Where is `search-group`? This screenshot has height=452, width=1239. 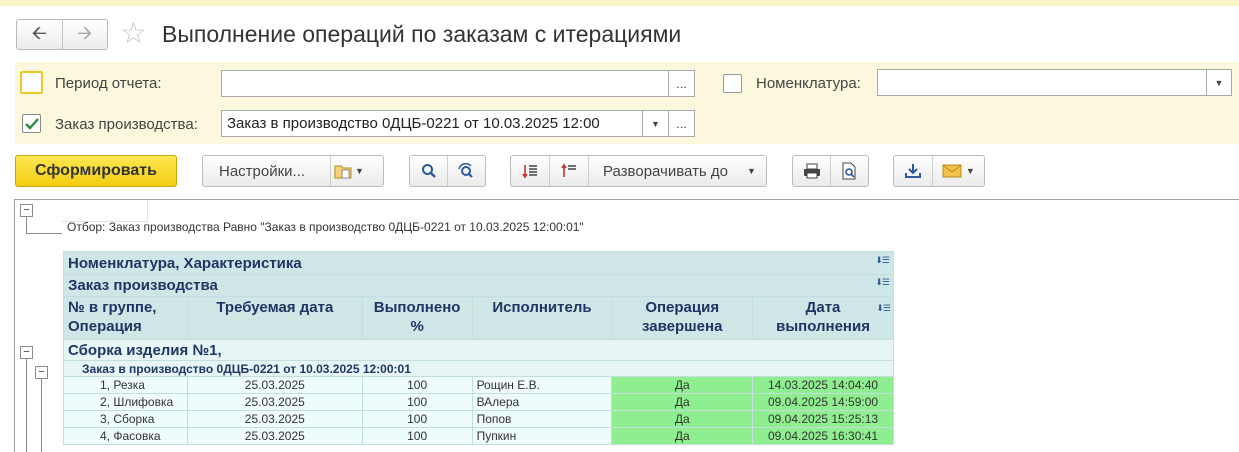 search-group is located at coordinates (447, 171).